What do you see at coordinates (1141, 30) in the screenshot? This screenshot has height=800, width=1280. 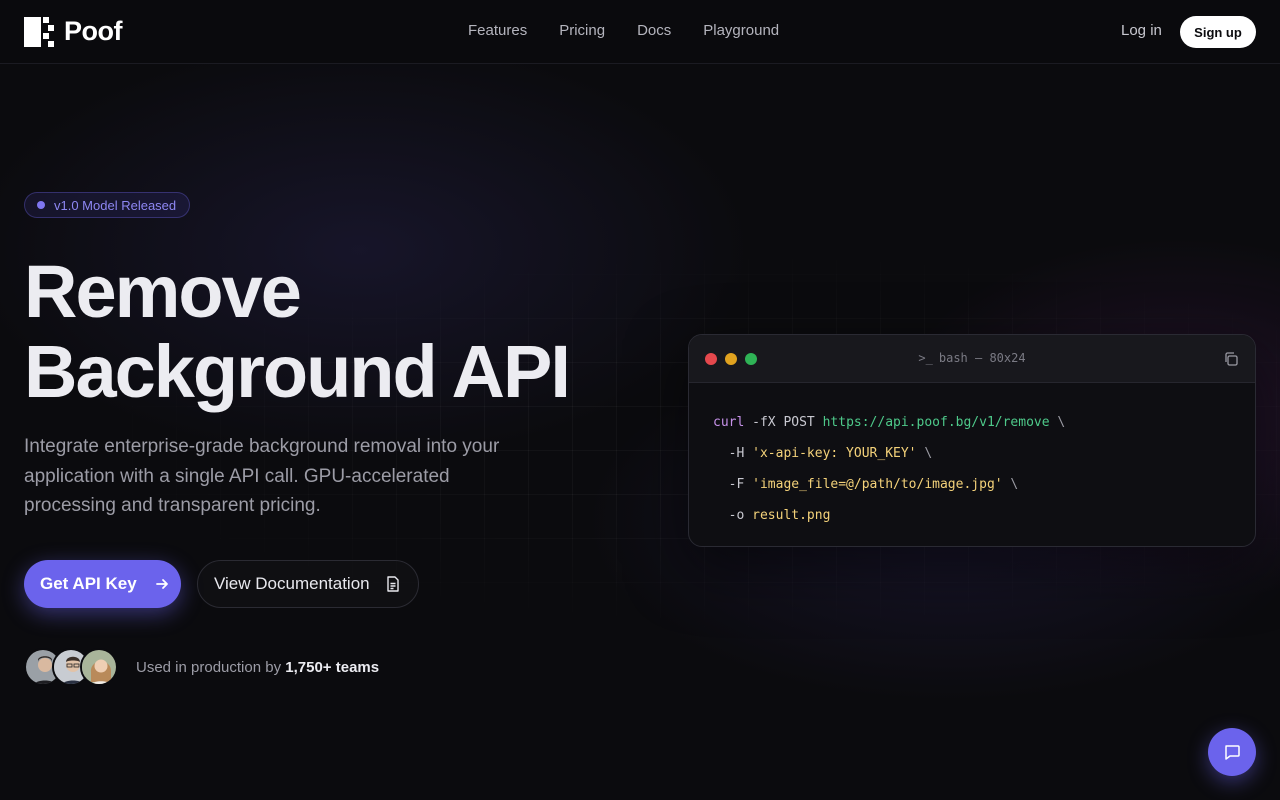 I see `login-link: Log in` at bounding box center [1141, 30].